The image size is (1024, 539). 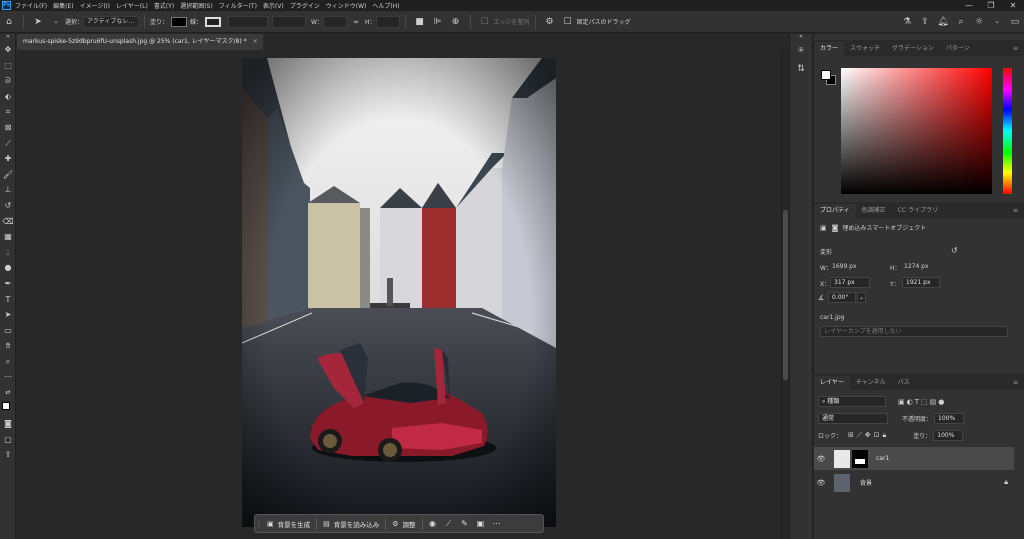 I want to click on path-arrangement-icon: ⊕, so click(x=456, y=22).